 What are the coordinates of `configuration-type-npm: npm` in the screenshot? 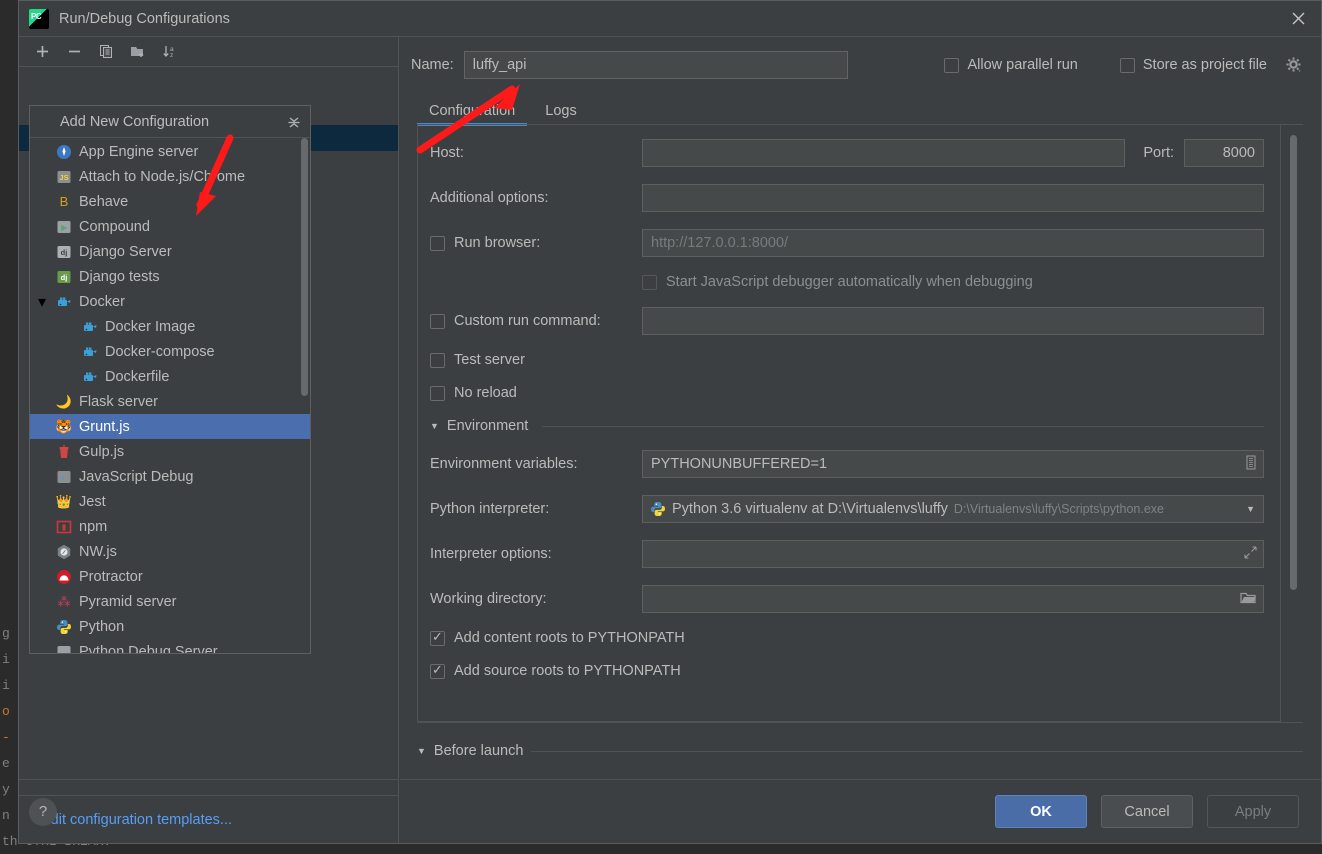 It's located at (170, 526).